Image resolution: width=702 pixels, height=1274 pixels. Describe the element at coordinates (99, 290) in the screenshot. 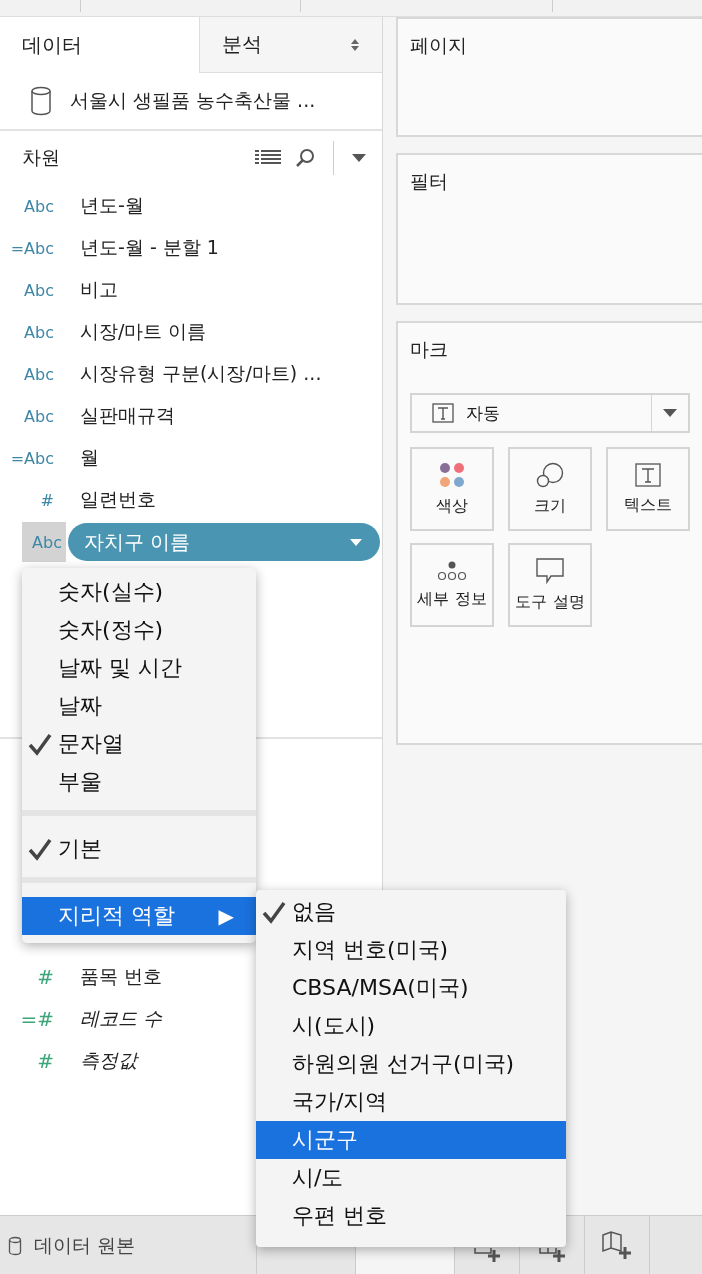

I see `field-name: 비고` at that location.